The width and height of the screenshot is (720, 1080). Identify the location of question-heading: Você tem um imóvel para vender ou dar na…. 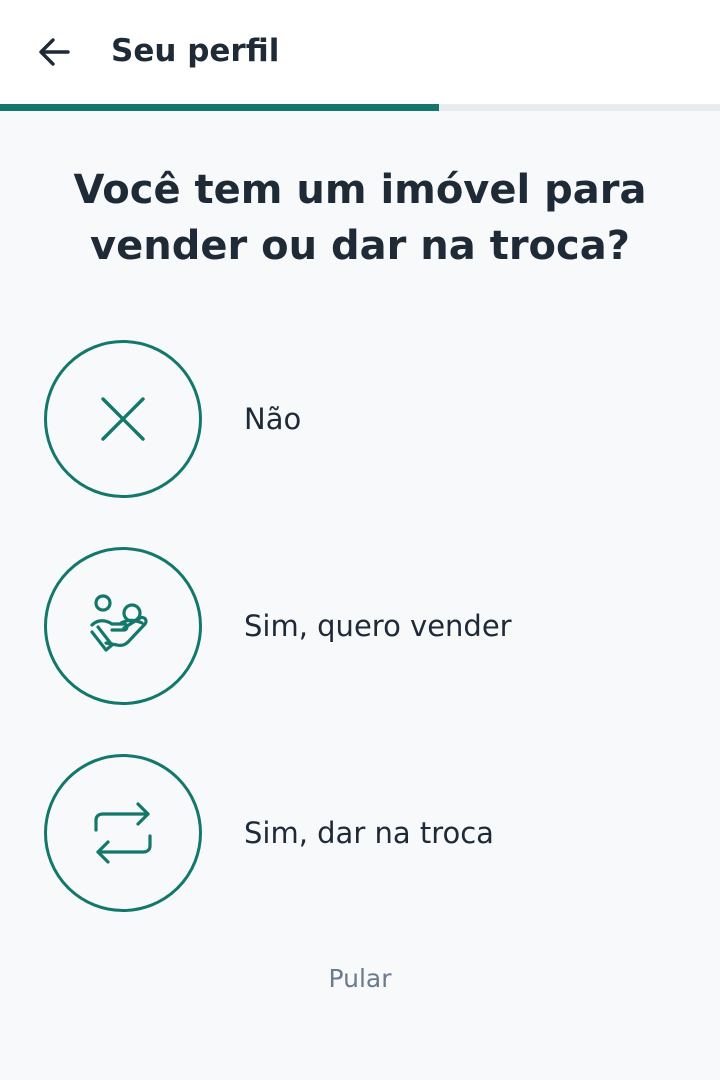
(360, 218).